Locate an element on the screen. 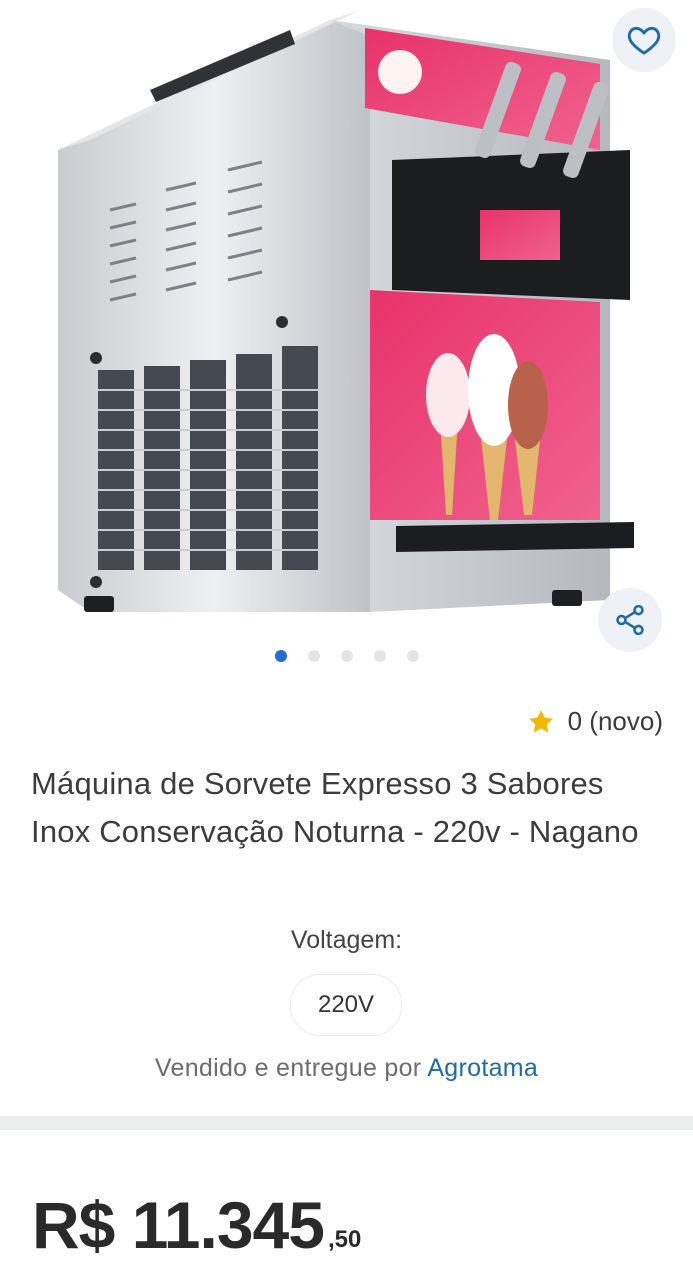 This screenshot has height=1280, width=693. carousel-pagination is located at coordinates (346, 656).